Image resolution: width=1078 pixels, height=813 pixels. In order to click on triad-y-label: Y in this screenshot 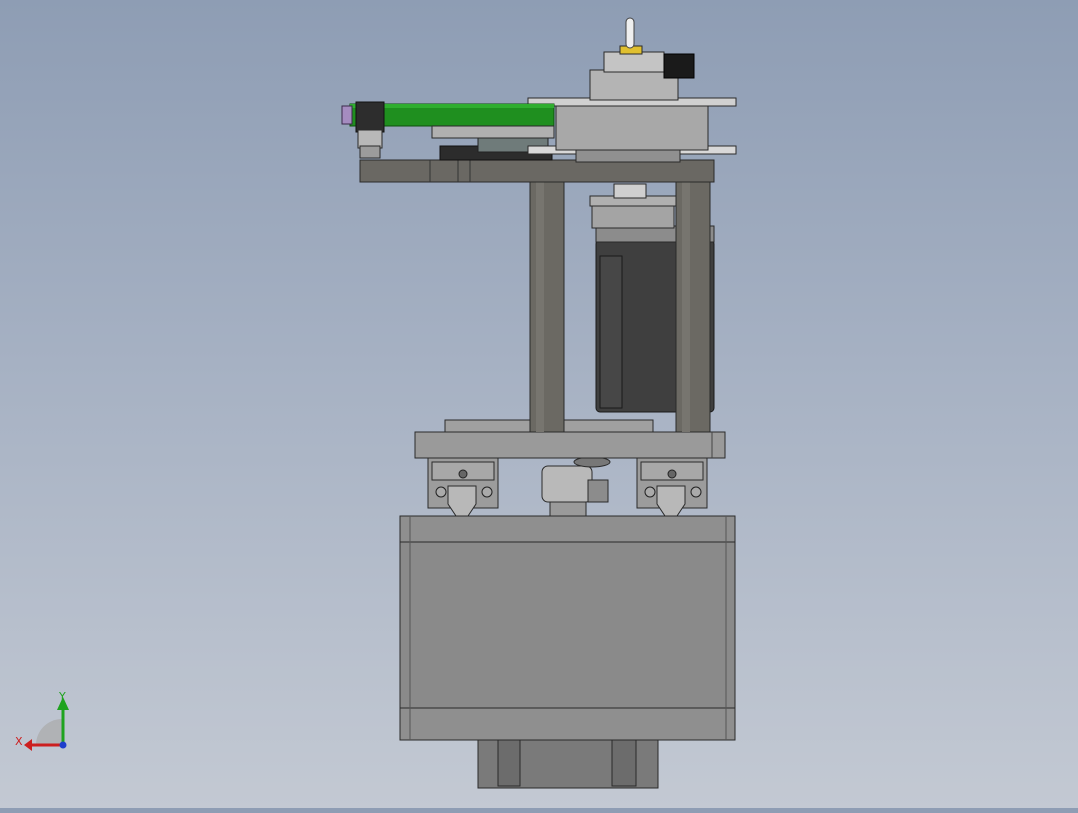, I will do `click(62, 696)`.